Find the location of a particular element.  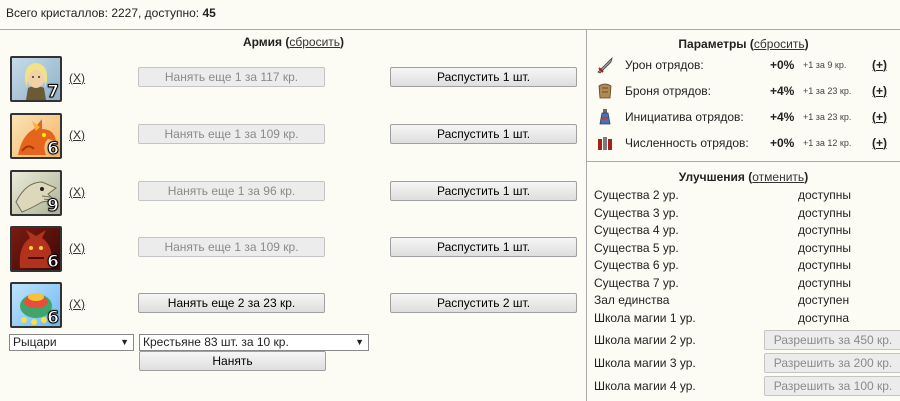

hire-button: Нанять is located at coordinates (232, 361).